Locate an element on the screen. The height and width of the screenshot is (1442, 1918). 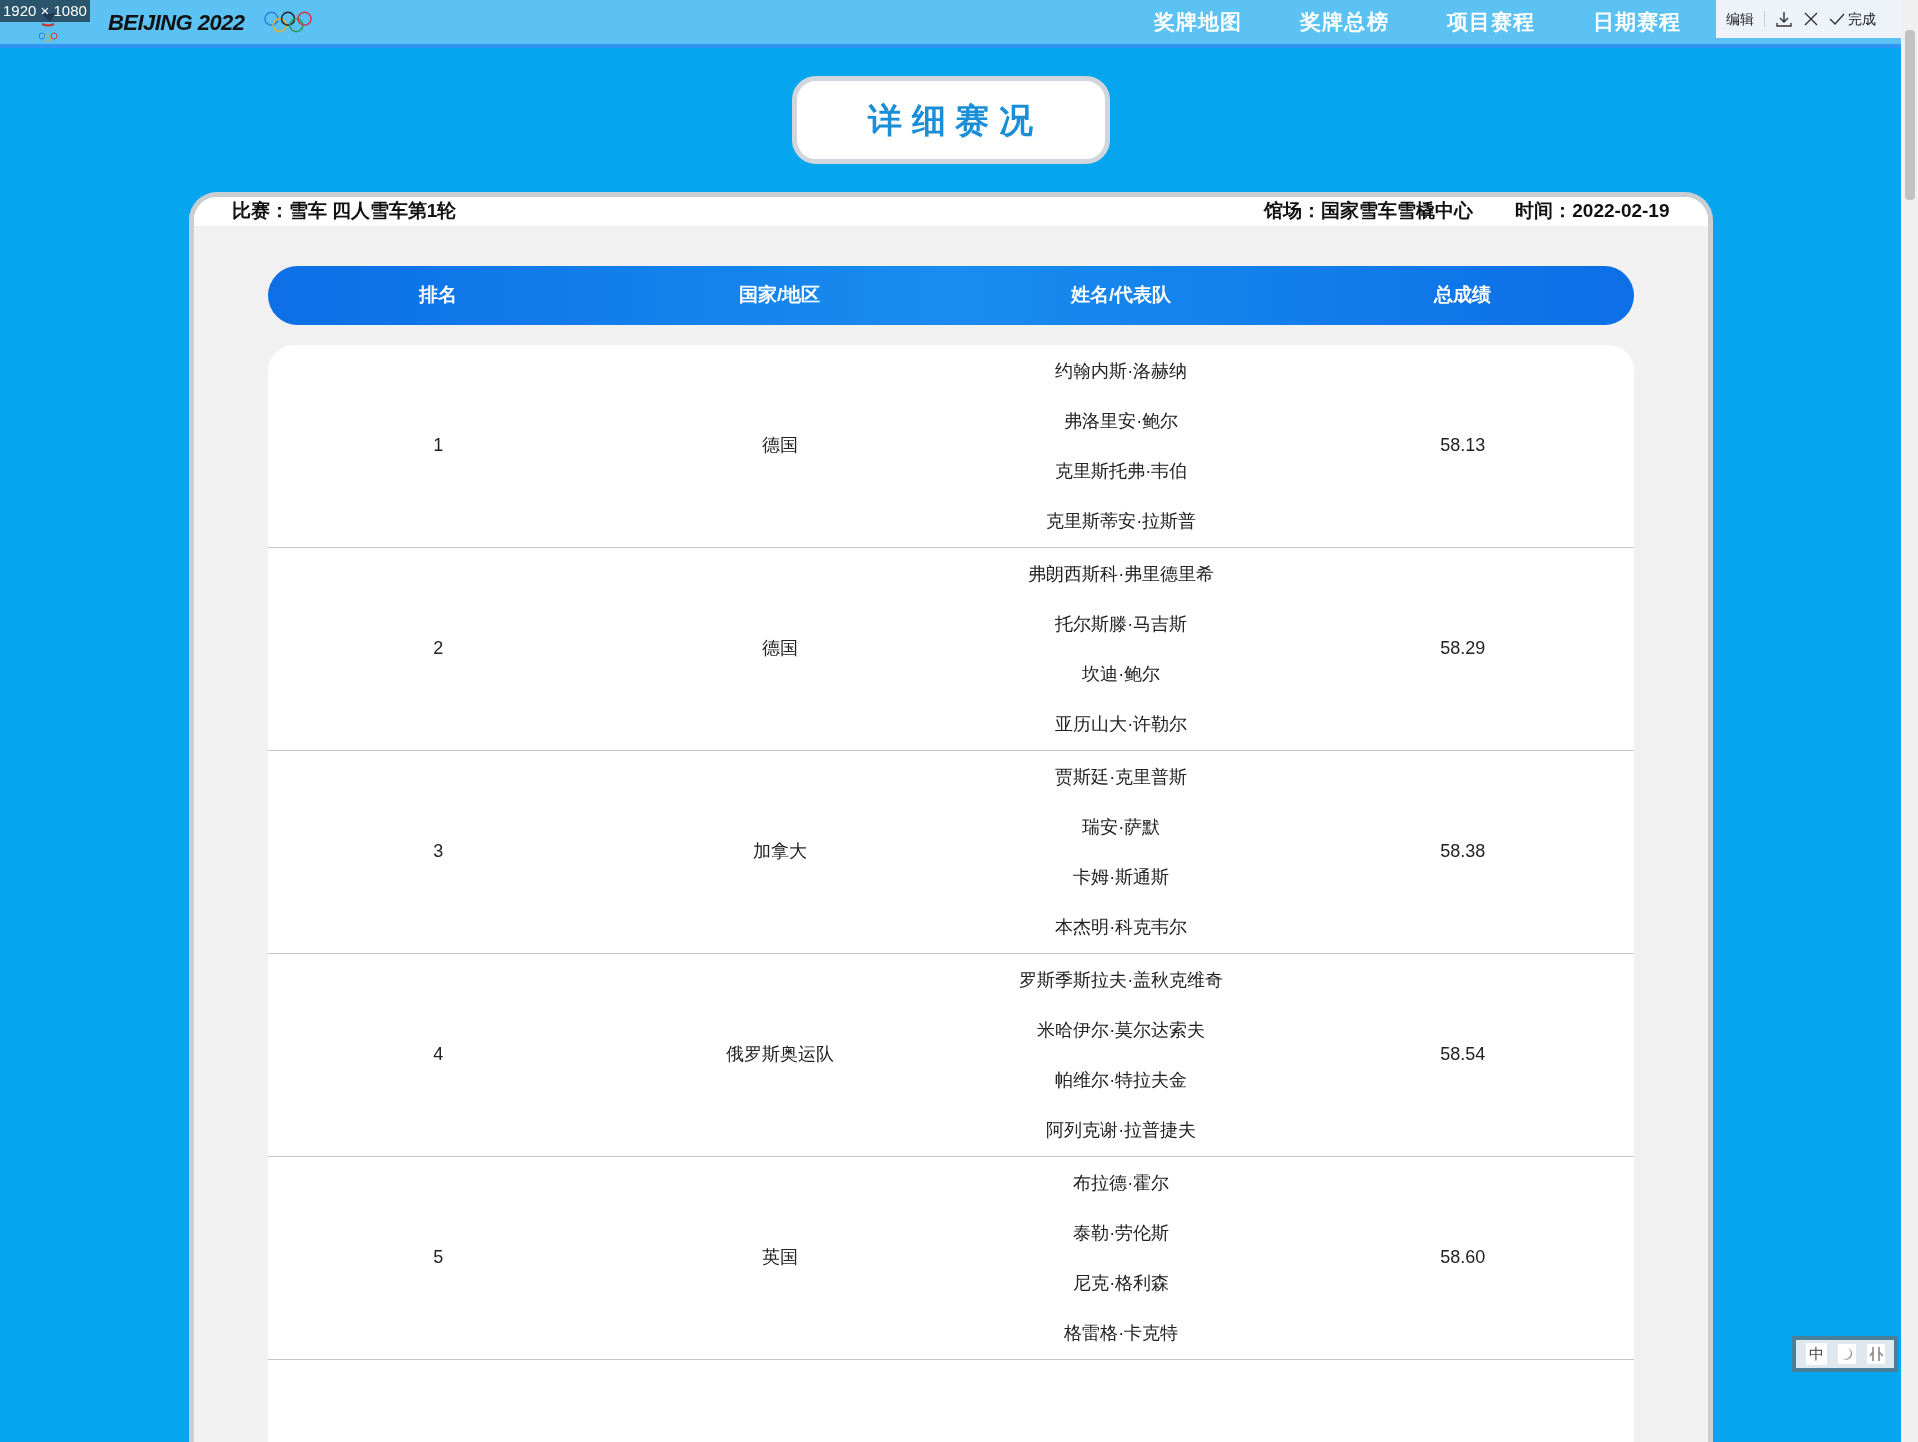
nav-link: 日期赛程 is located at coordinates (1636, 22).